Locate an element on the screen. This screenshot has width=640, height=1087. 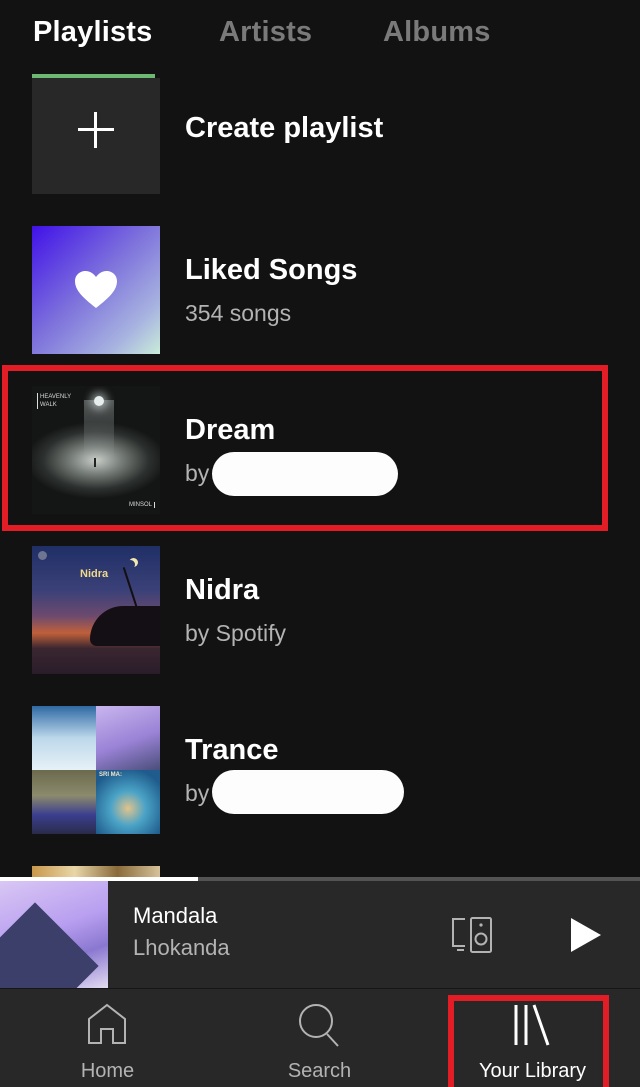
heart-icon is located at coordinates (96, 289).